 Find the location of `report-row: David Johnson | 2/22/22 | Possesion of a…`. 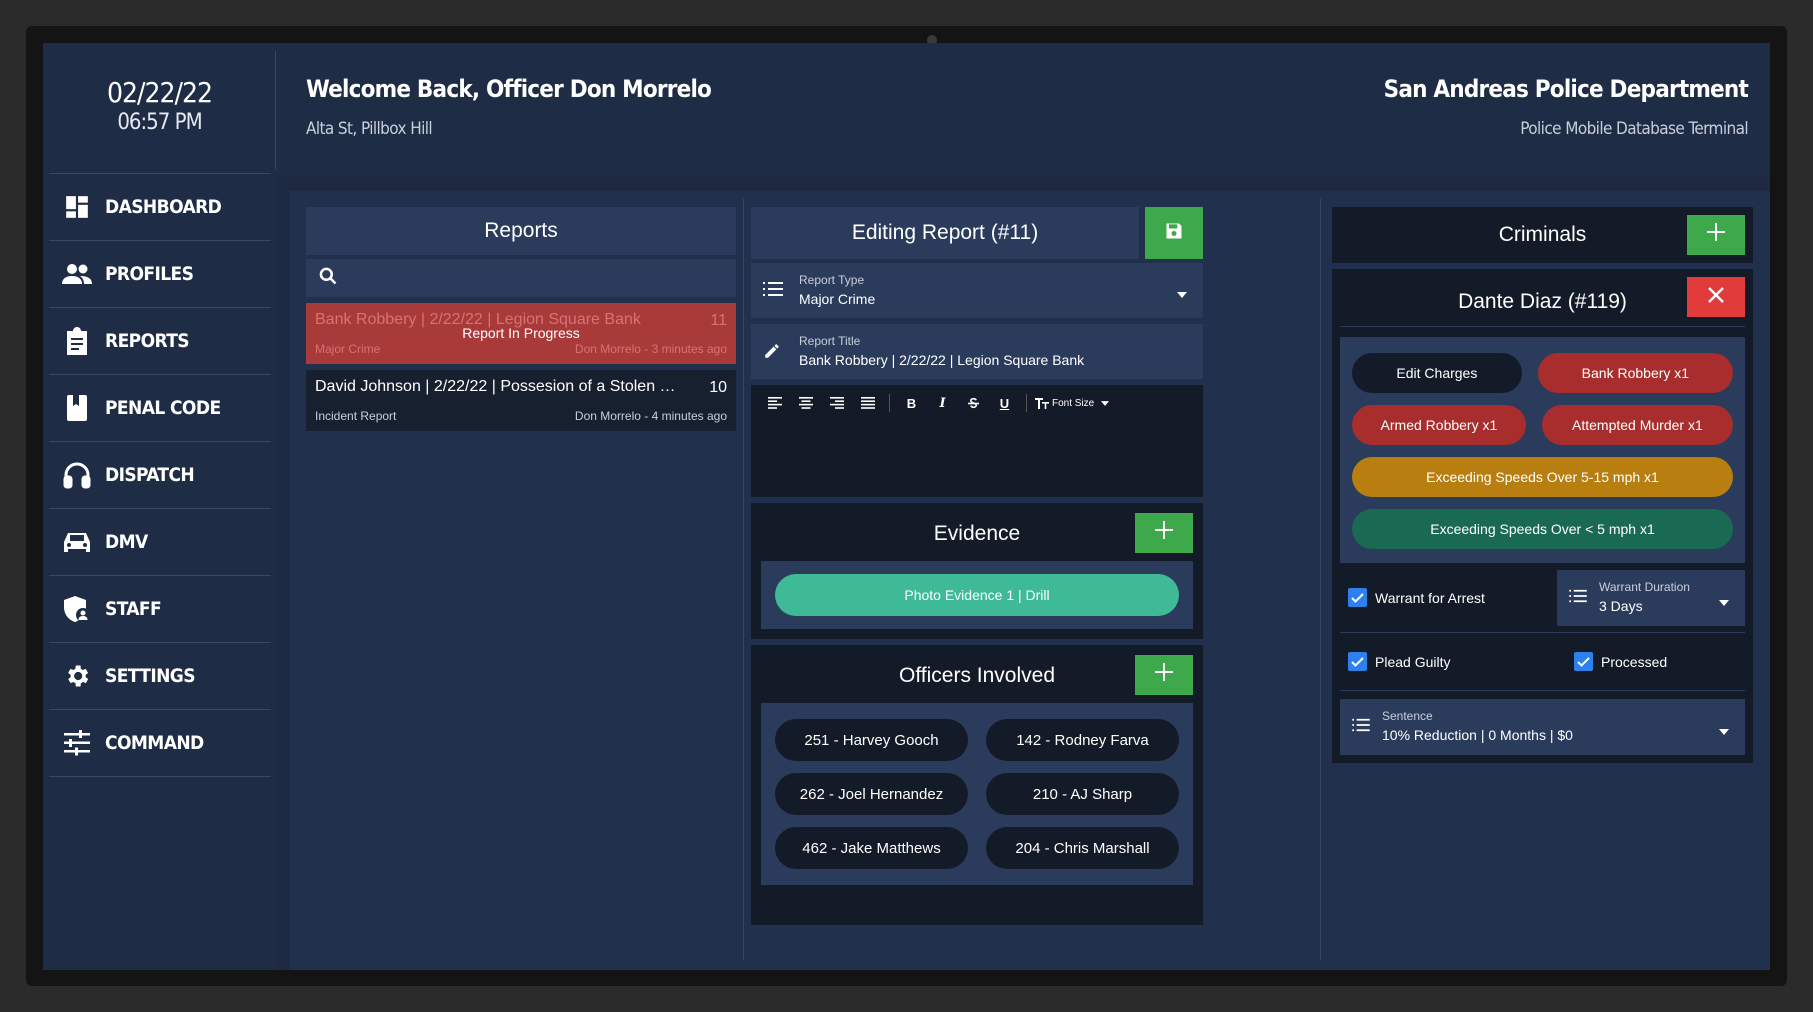

report-row: David Johnson | 2/22/22 | Possesion of a… is located at coordinates (521, 400).